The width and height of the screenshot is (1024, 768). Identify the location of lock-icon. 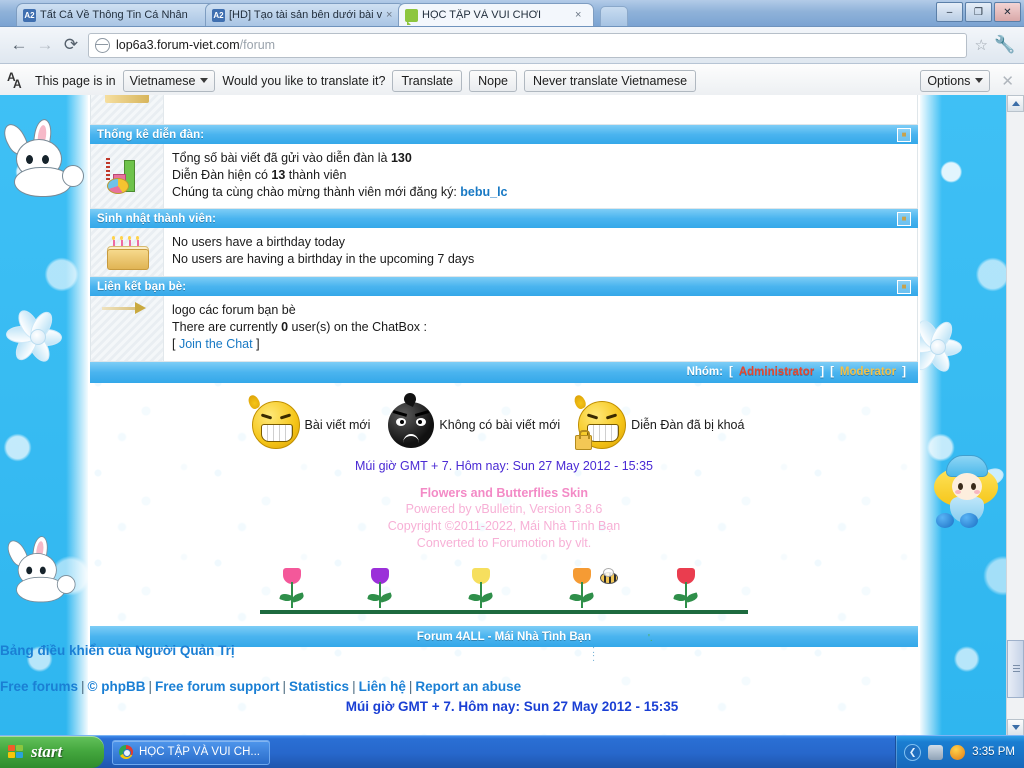
(584, 439).